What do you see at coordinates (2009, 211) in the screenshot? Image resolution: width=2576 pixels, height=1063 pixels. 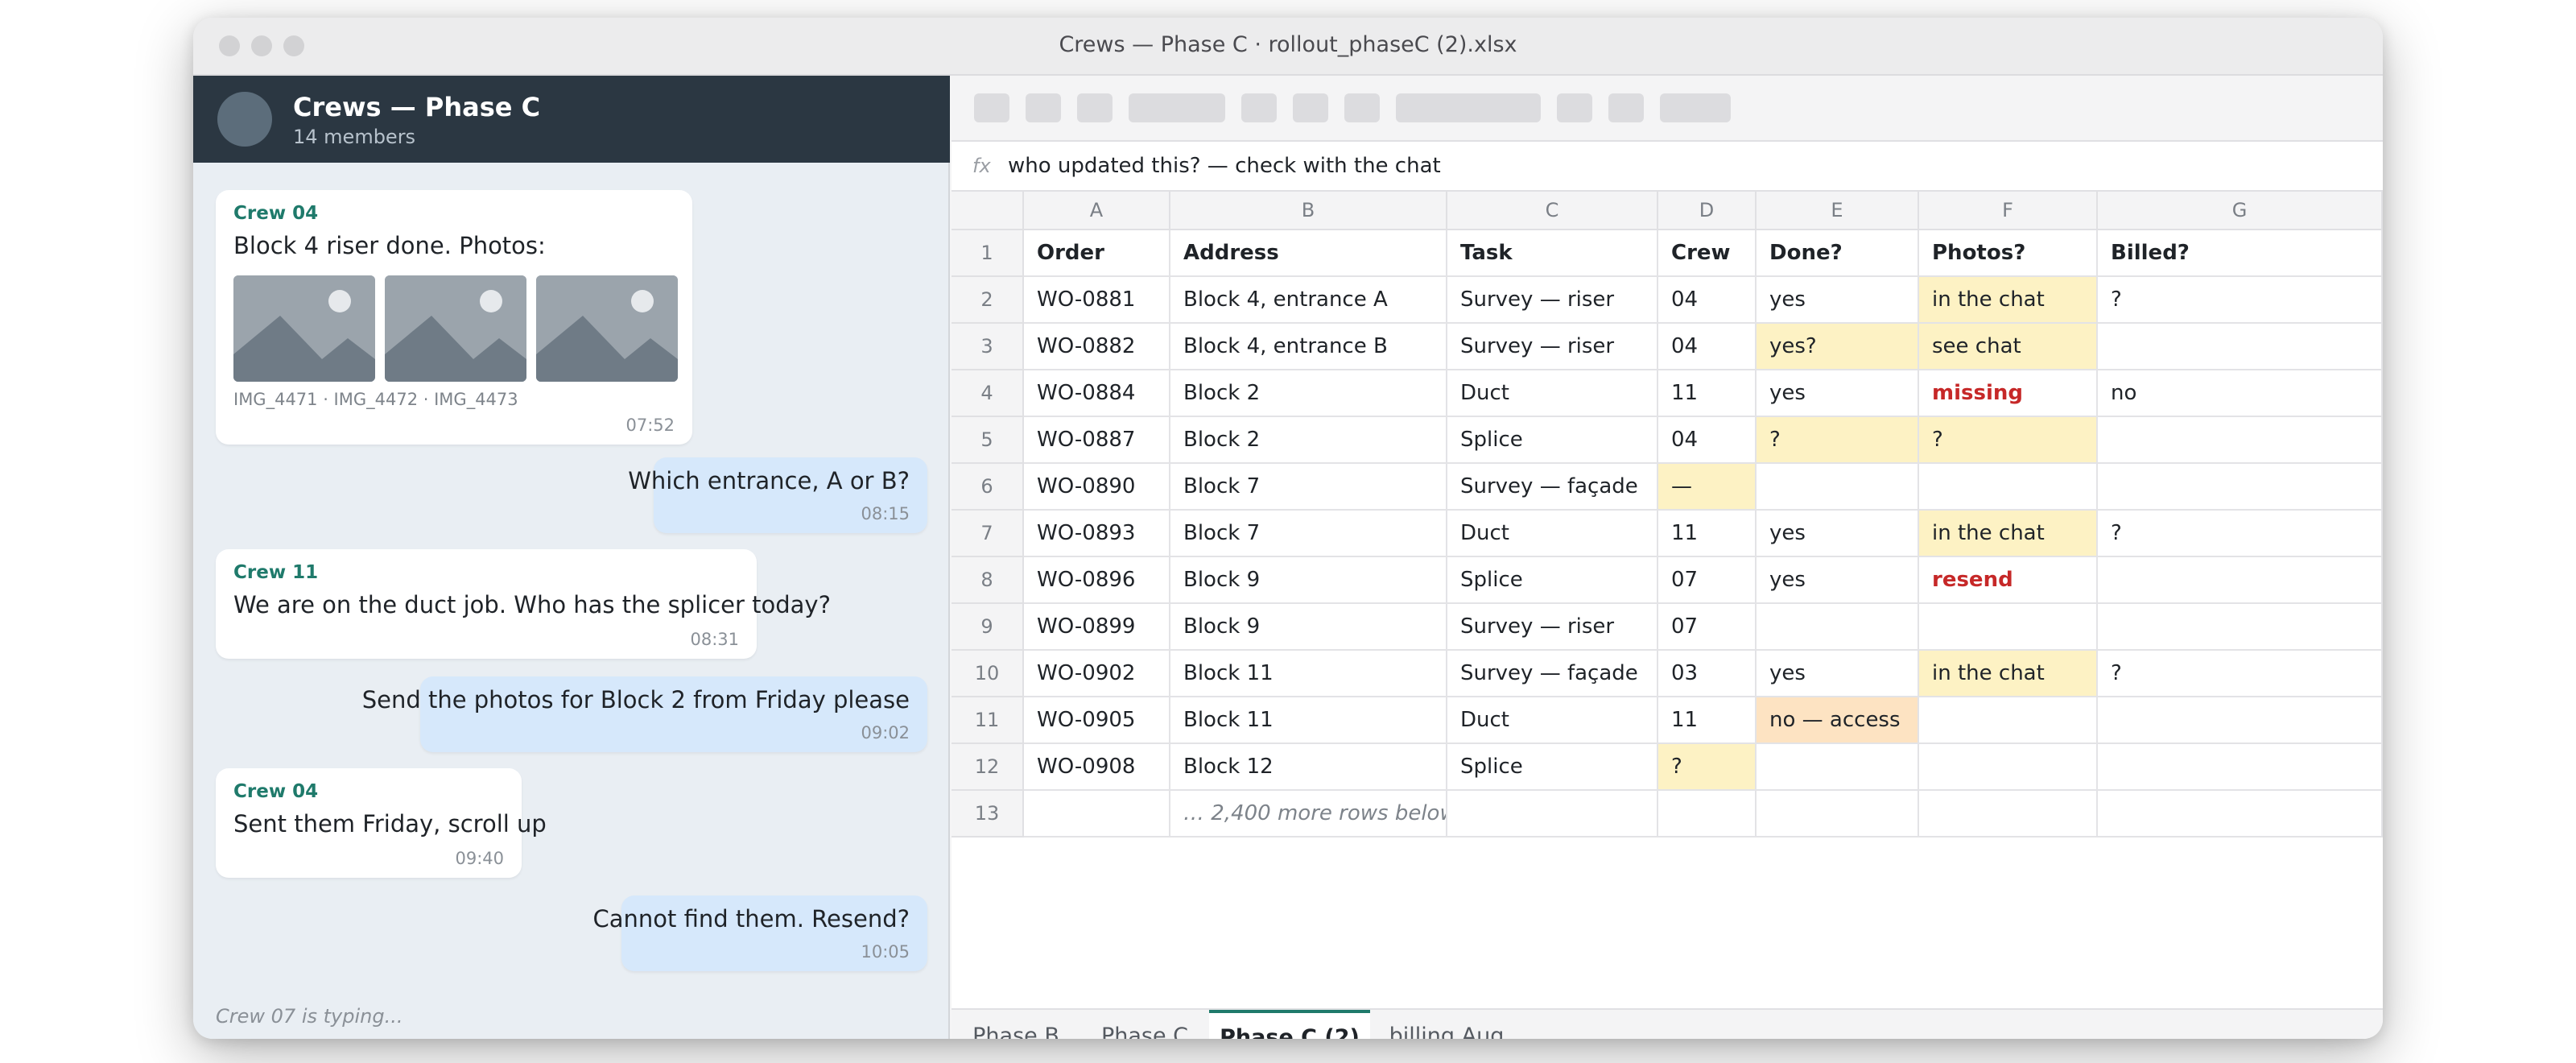 I see `column-header: F` at bounding box center [2009, 211].